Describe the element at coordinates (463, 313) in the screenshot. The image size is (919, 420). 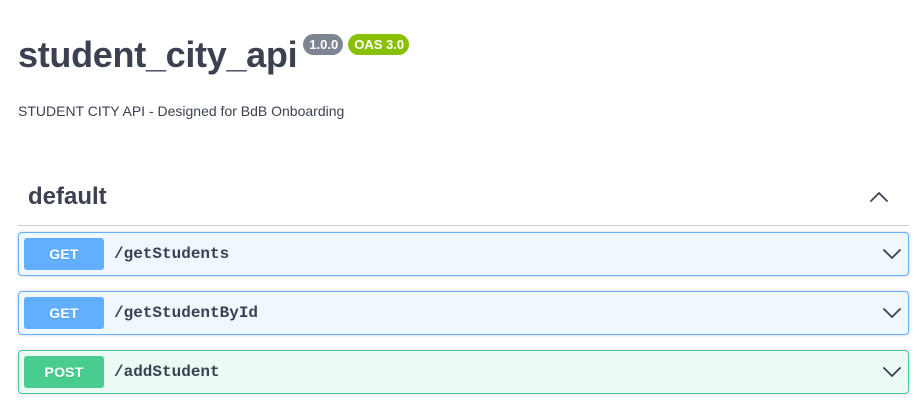
I see `operation-get-student-by-id: GET /getStudentById` at that location.